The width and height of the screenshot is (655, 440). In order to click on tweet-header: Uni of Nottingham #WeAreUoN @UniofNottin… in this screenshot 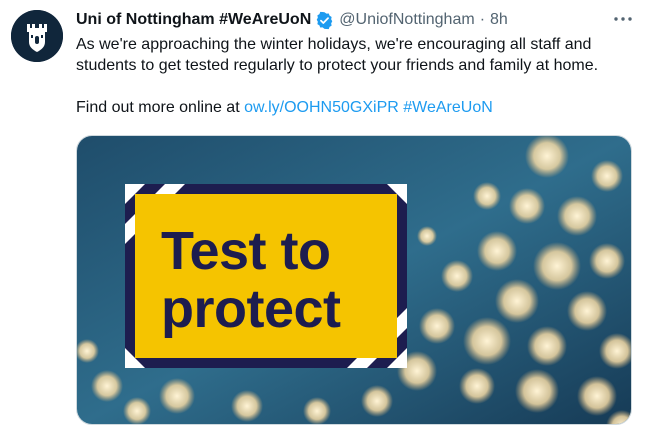, I will do `click(292, 20)`.